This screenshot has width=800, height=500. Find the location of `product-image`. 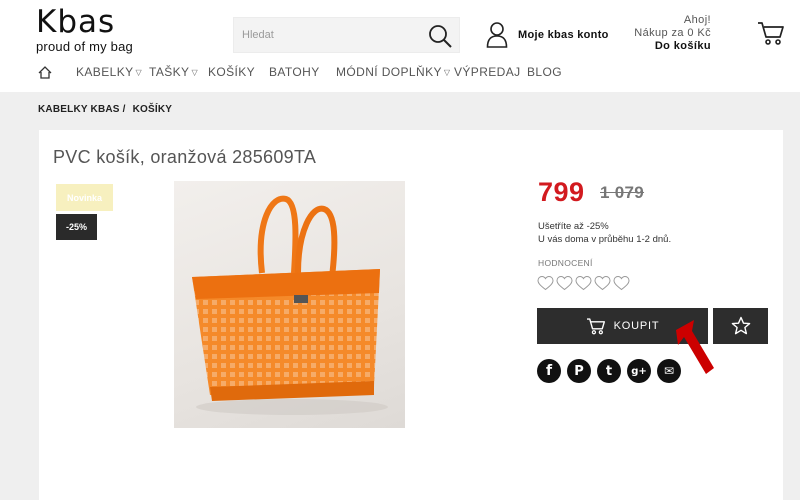

product-image is located at coordinates (289, 304).